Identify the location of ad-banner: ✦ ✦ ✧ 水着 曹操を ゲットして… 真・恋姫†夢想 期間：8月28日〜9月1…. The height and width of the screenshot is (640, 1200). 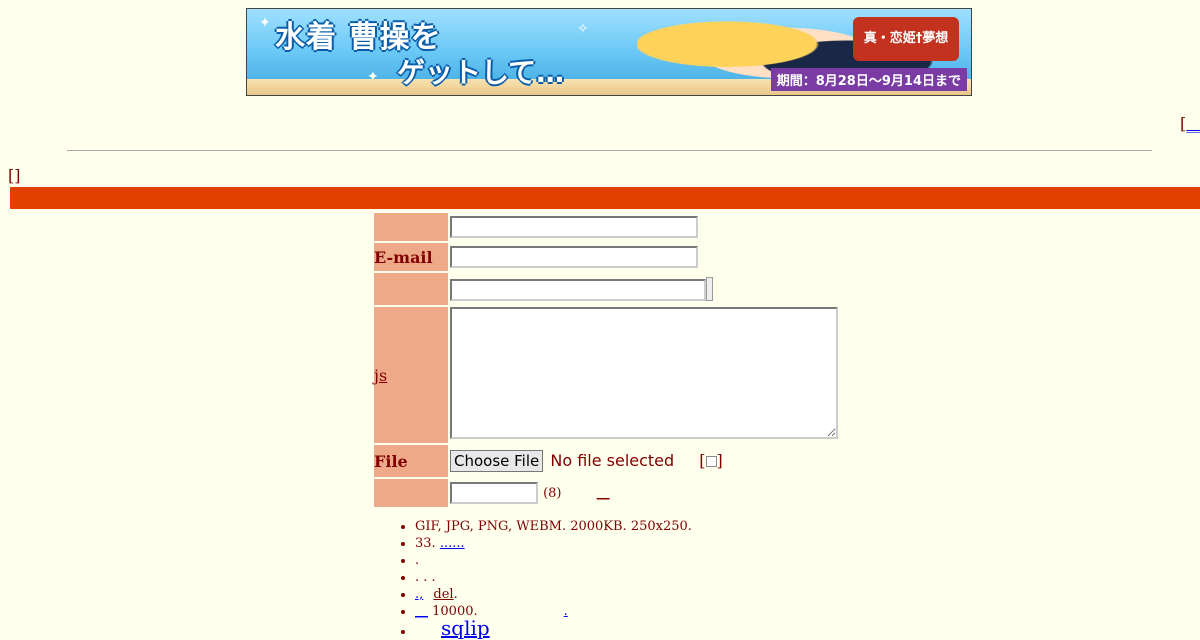
(609, 52).